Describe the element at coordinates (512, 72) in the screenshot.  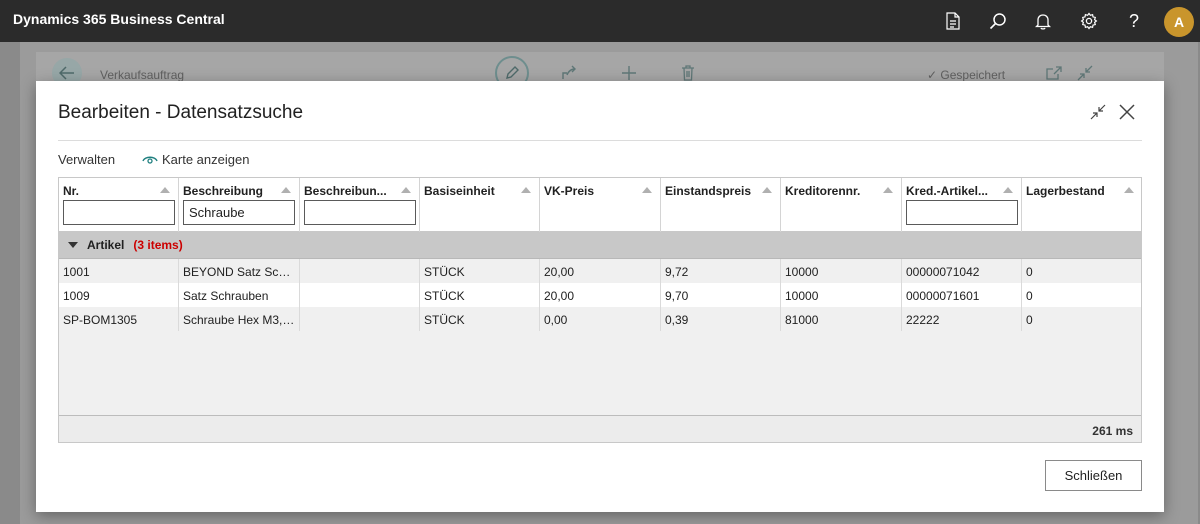
I see `pencil-icon` at that location.